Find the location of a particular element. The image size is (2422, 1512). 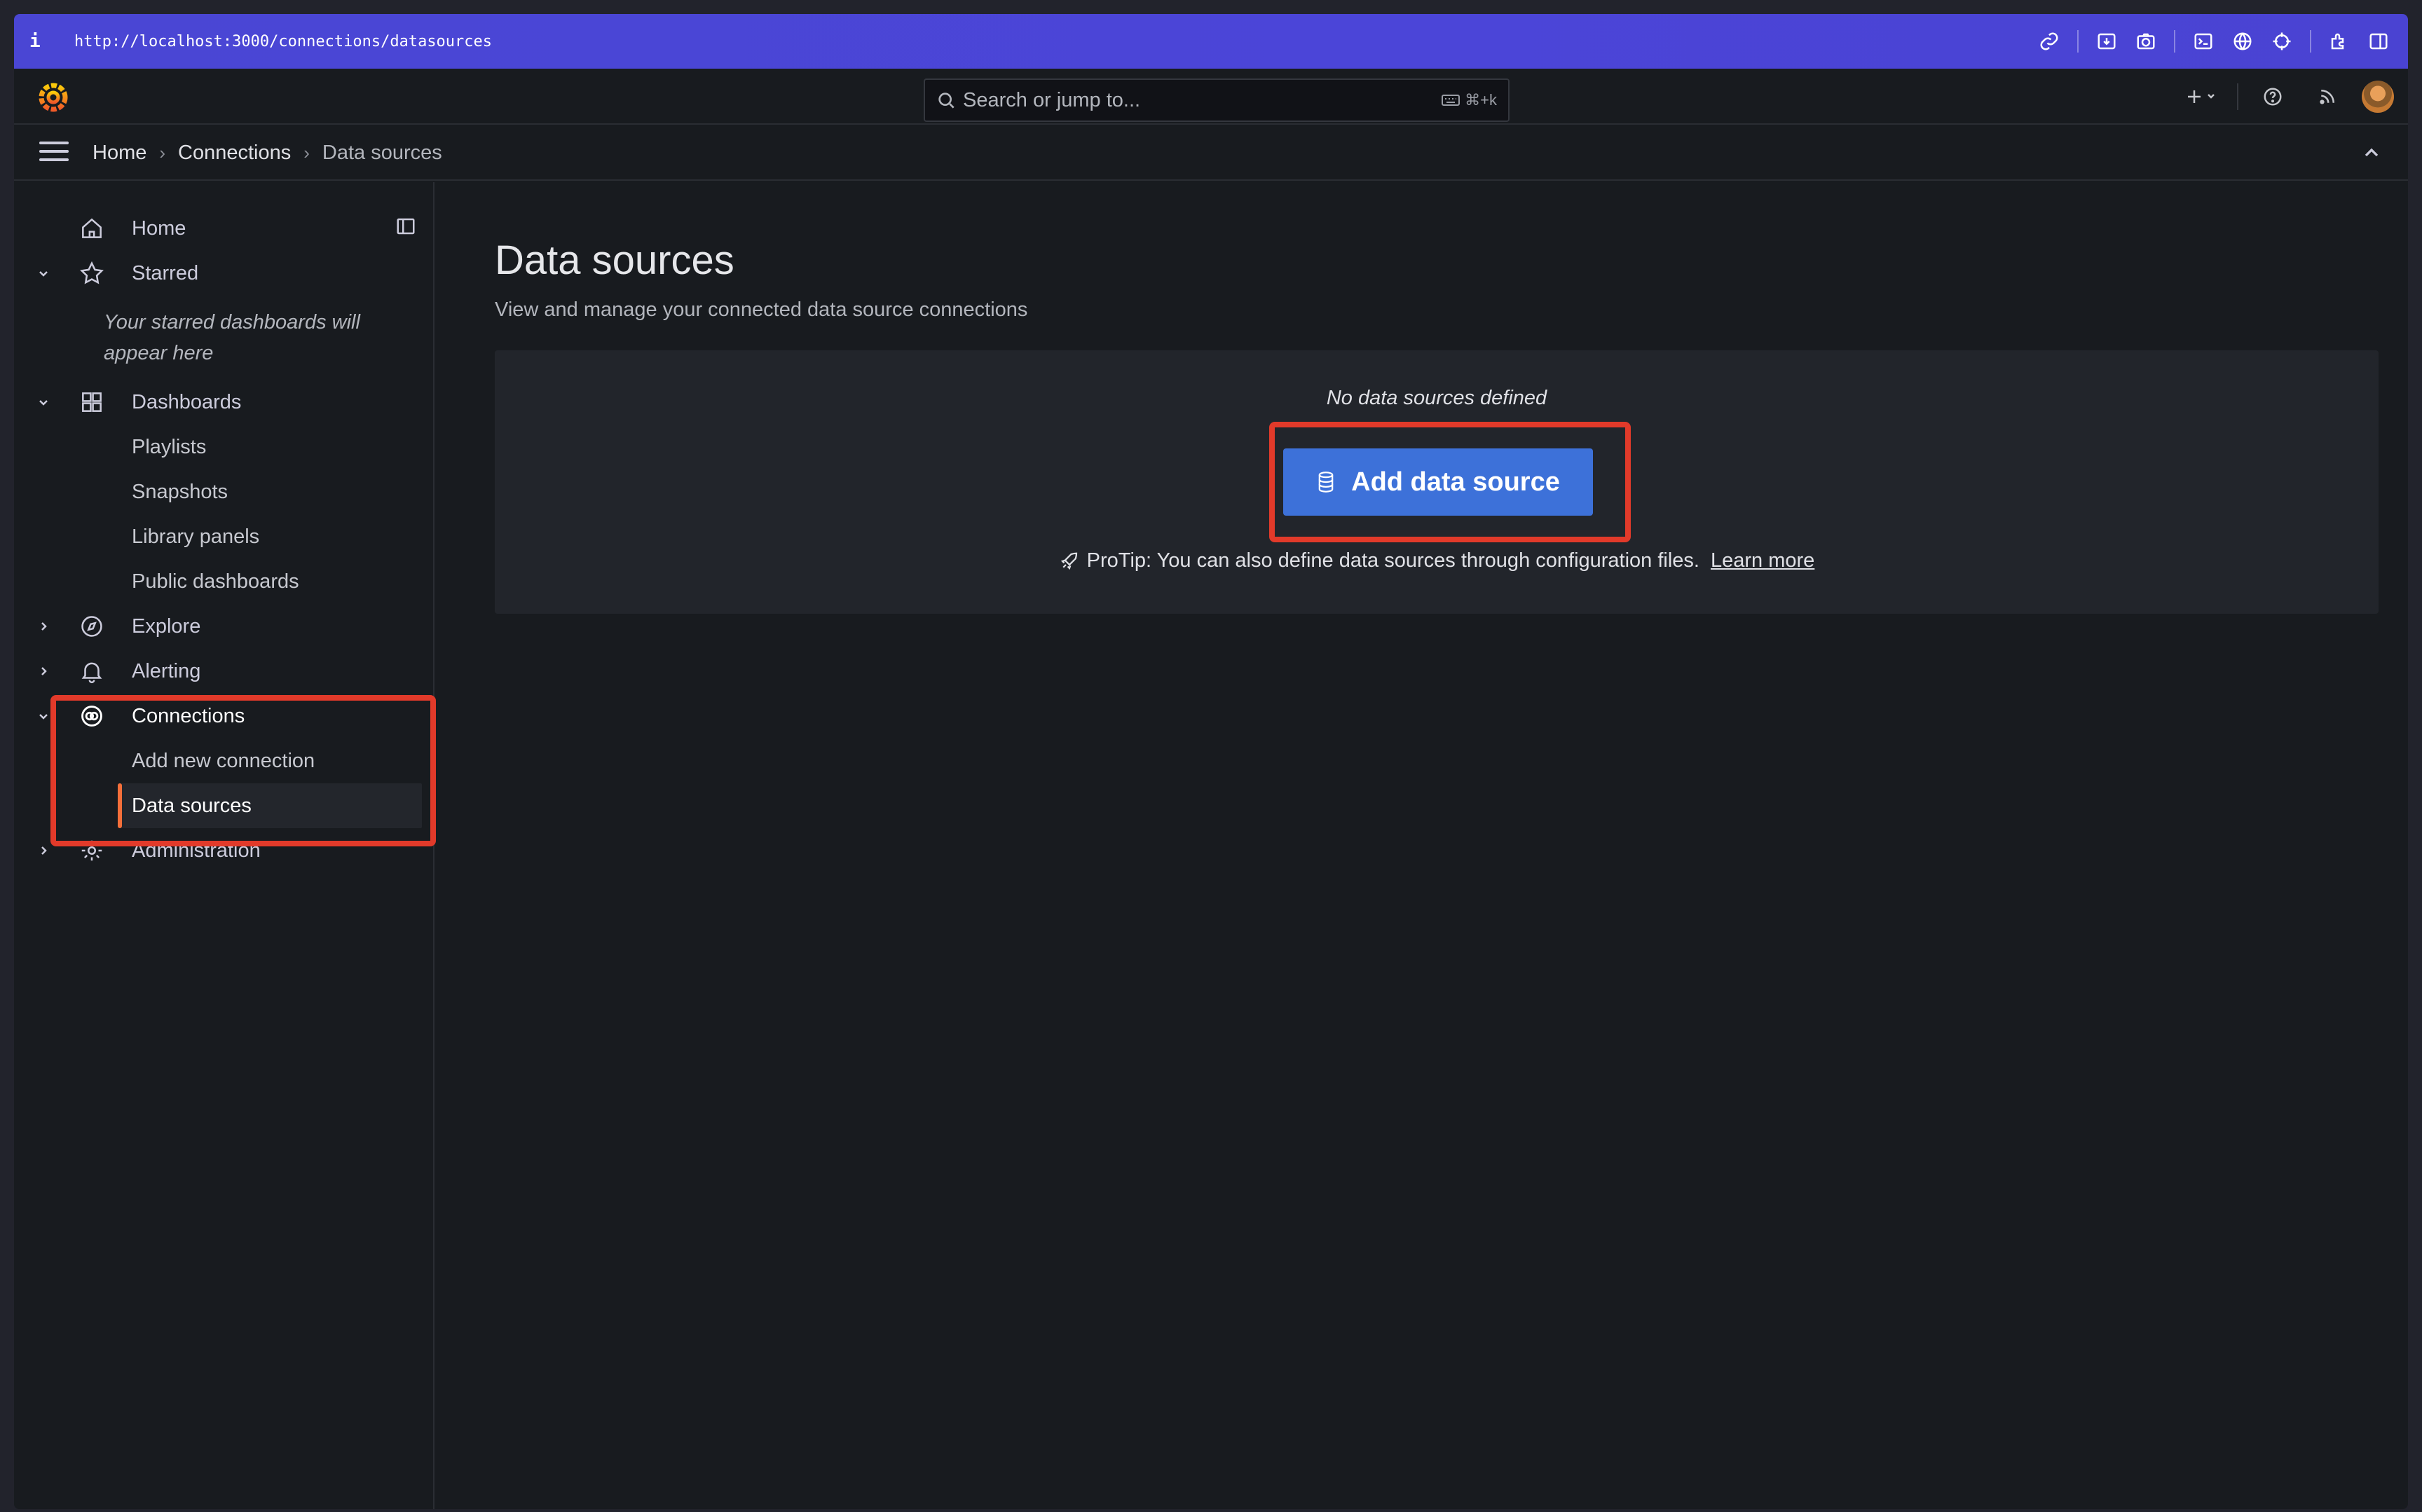

sidebar-item-administration: Administration is located at coordinates (224, 850).